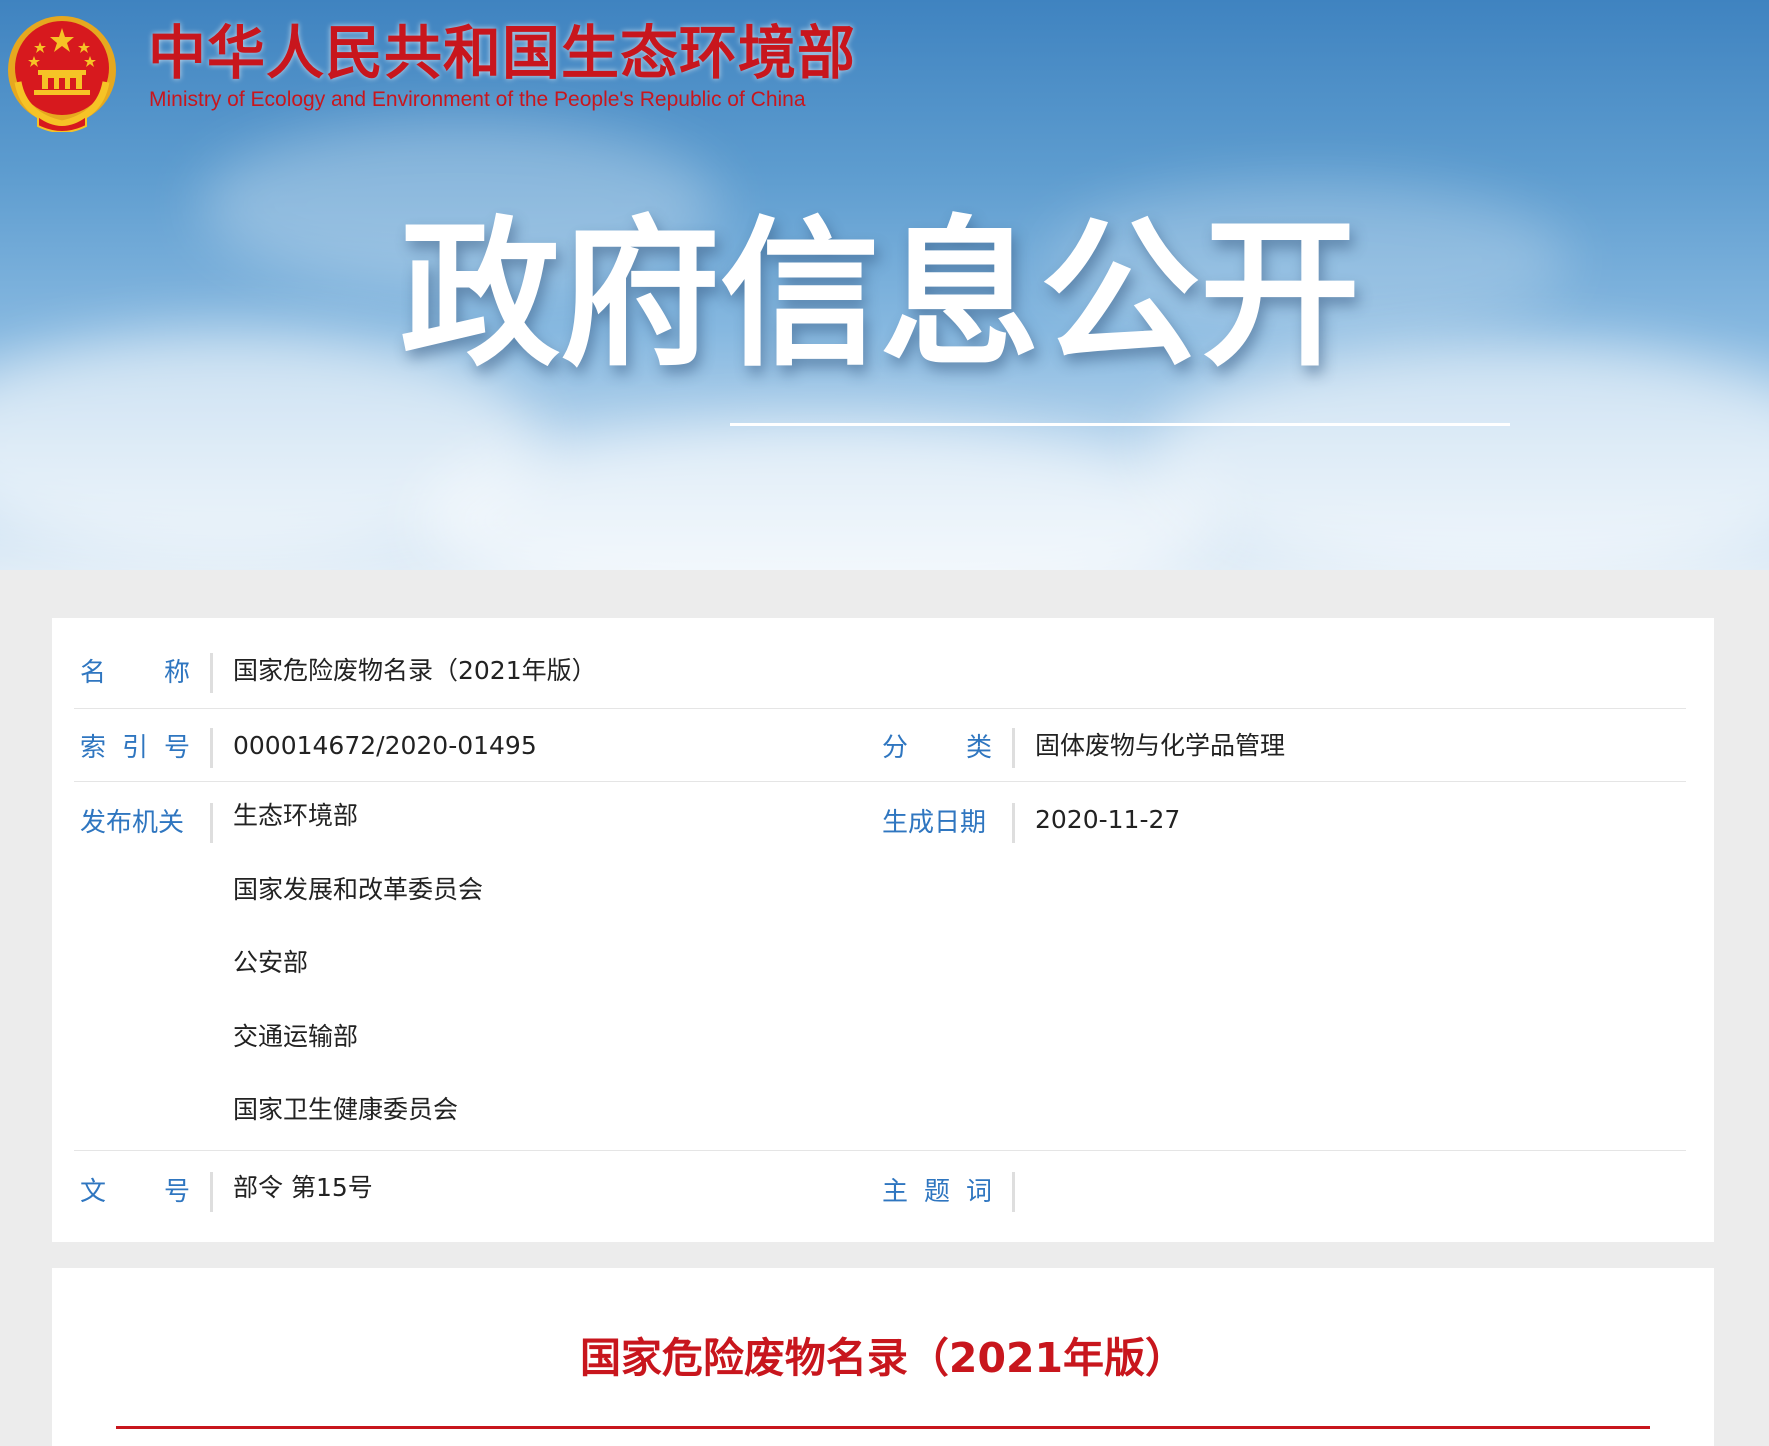 This screenshot has width=1769, height=1446. I want to click on keywords-label: 主题词, so click(937, 1192).